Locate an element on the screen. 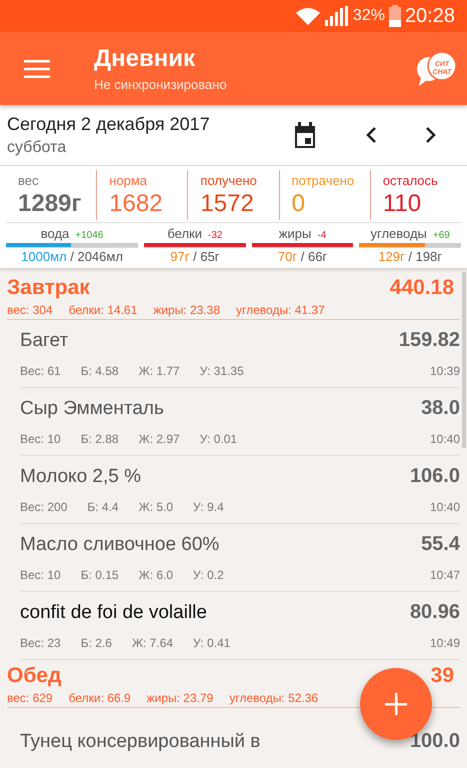 Image resolution: width=467 pixels, height=768 pixels. food-protein: Б: 2.6 is located at coordinates (96, 643).